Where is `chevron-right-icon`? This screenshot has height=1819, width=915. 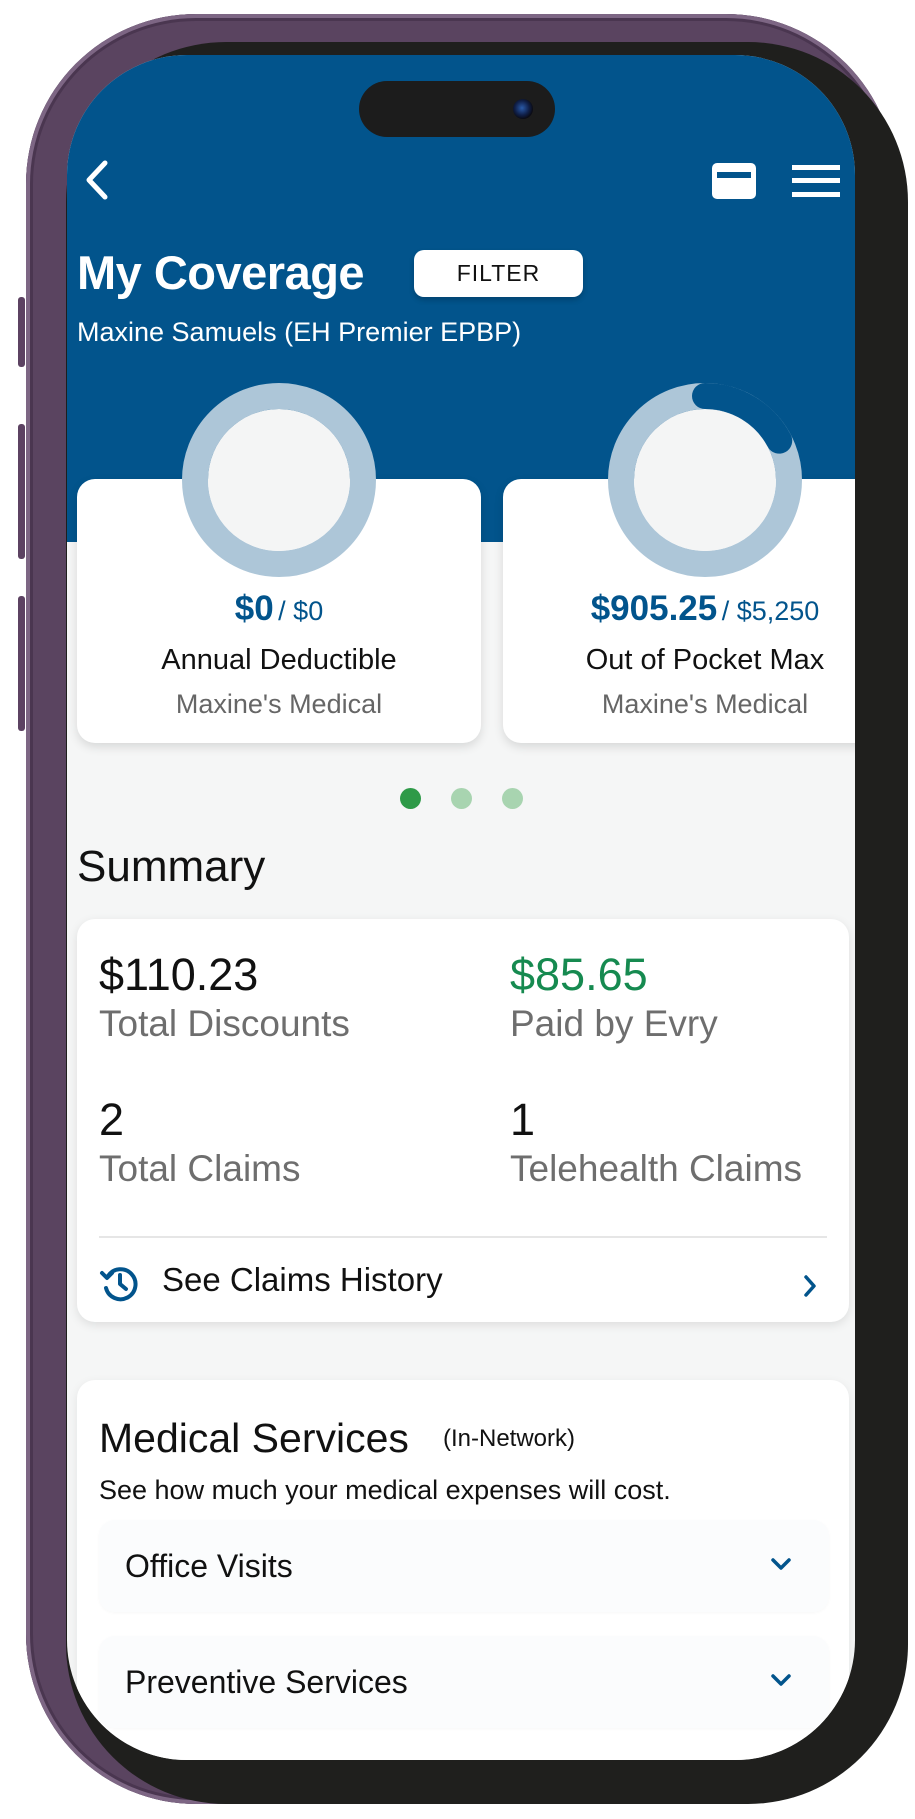 chevron-right-icon is located at coordinates (810, 1286).